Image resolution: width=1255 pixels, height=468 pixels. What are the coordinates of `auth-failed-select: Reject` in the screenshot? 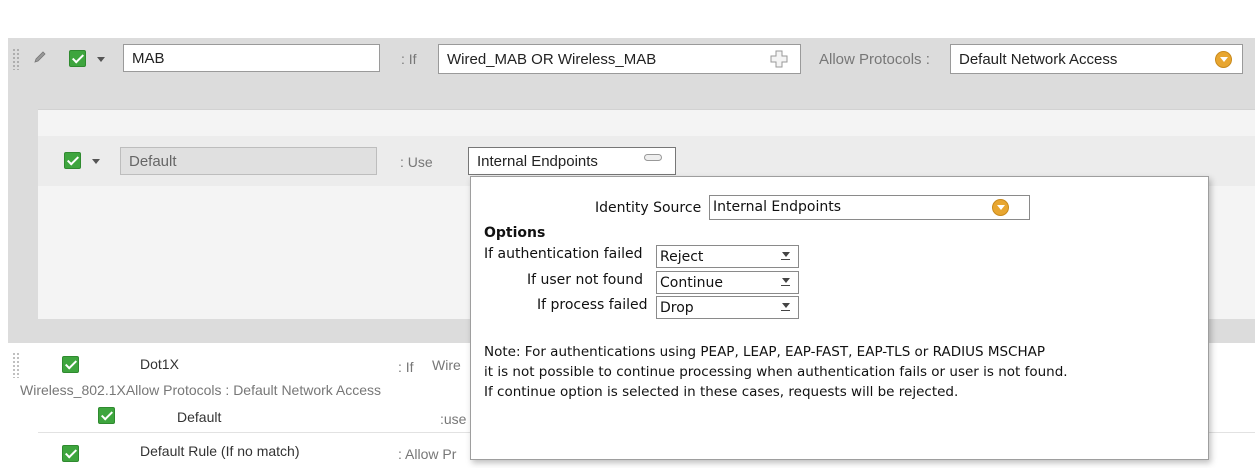 It's located at (727, 256).